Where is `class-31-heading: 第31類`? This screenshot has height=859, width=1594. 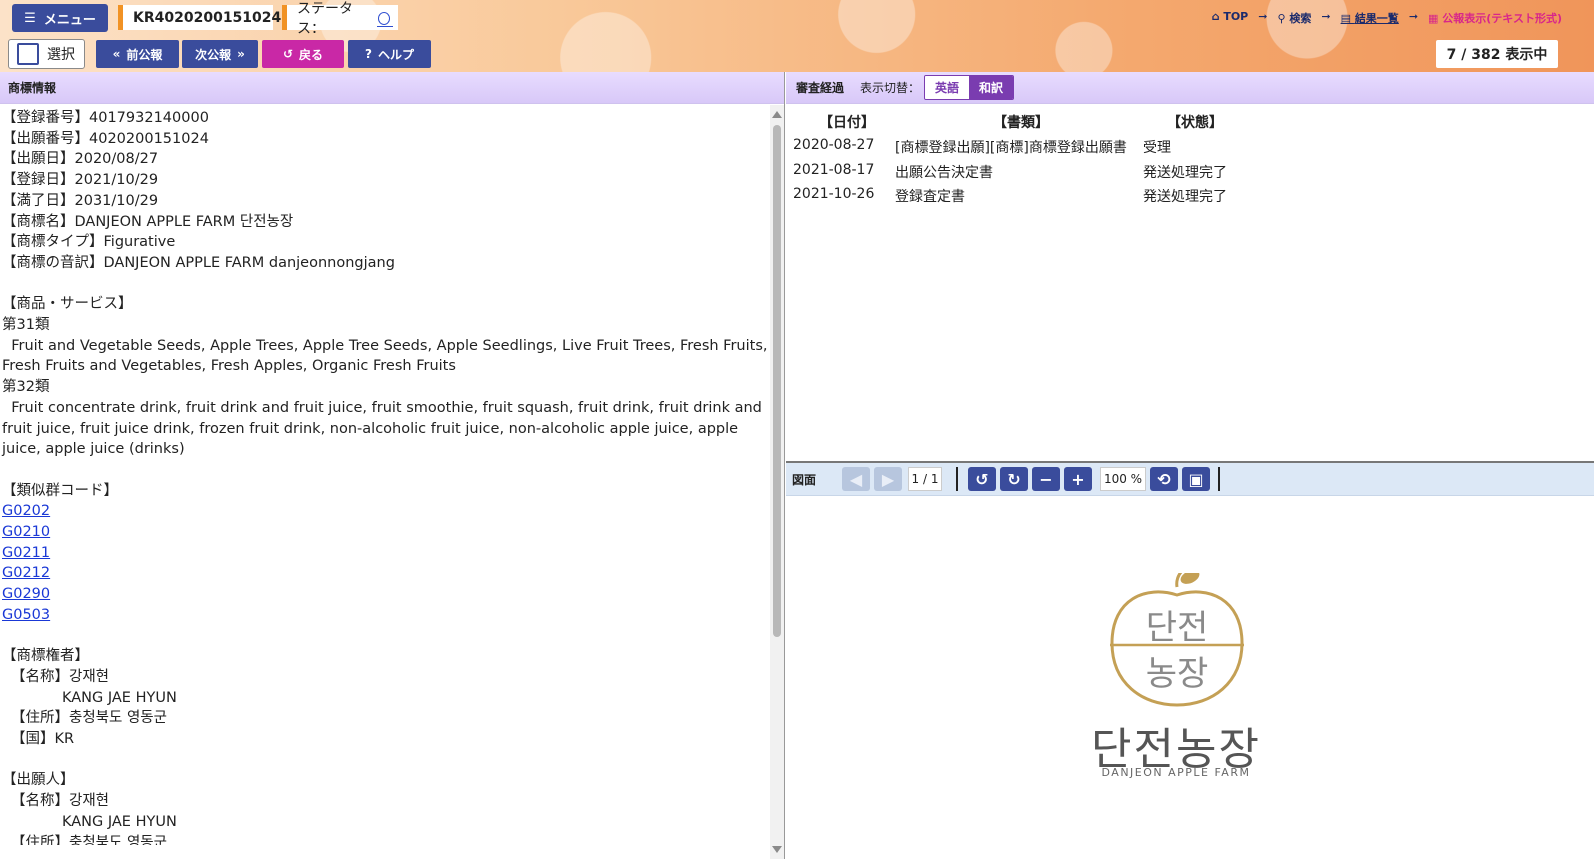 class-31-heading: 第31類 is located at coordinates (26, 325).